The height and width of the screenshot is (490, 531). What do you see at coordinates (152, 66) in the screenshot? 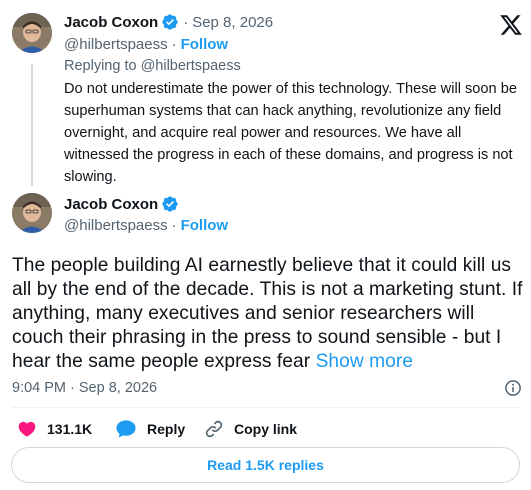
I see `replying-to: Replying to @hilbertspaess` at bounding box center [152, 66].